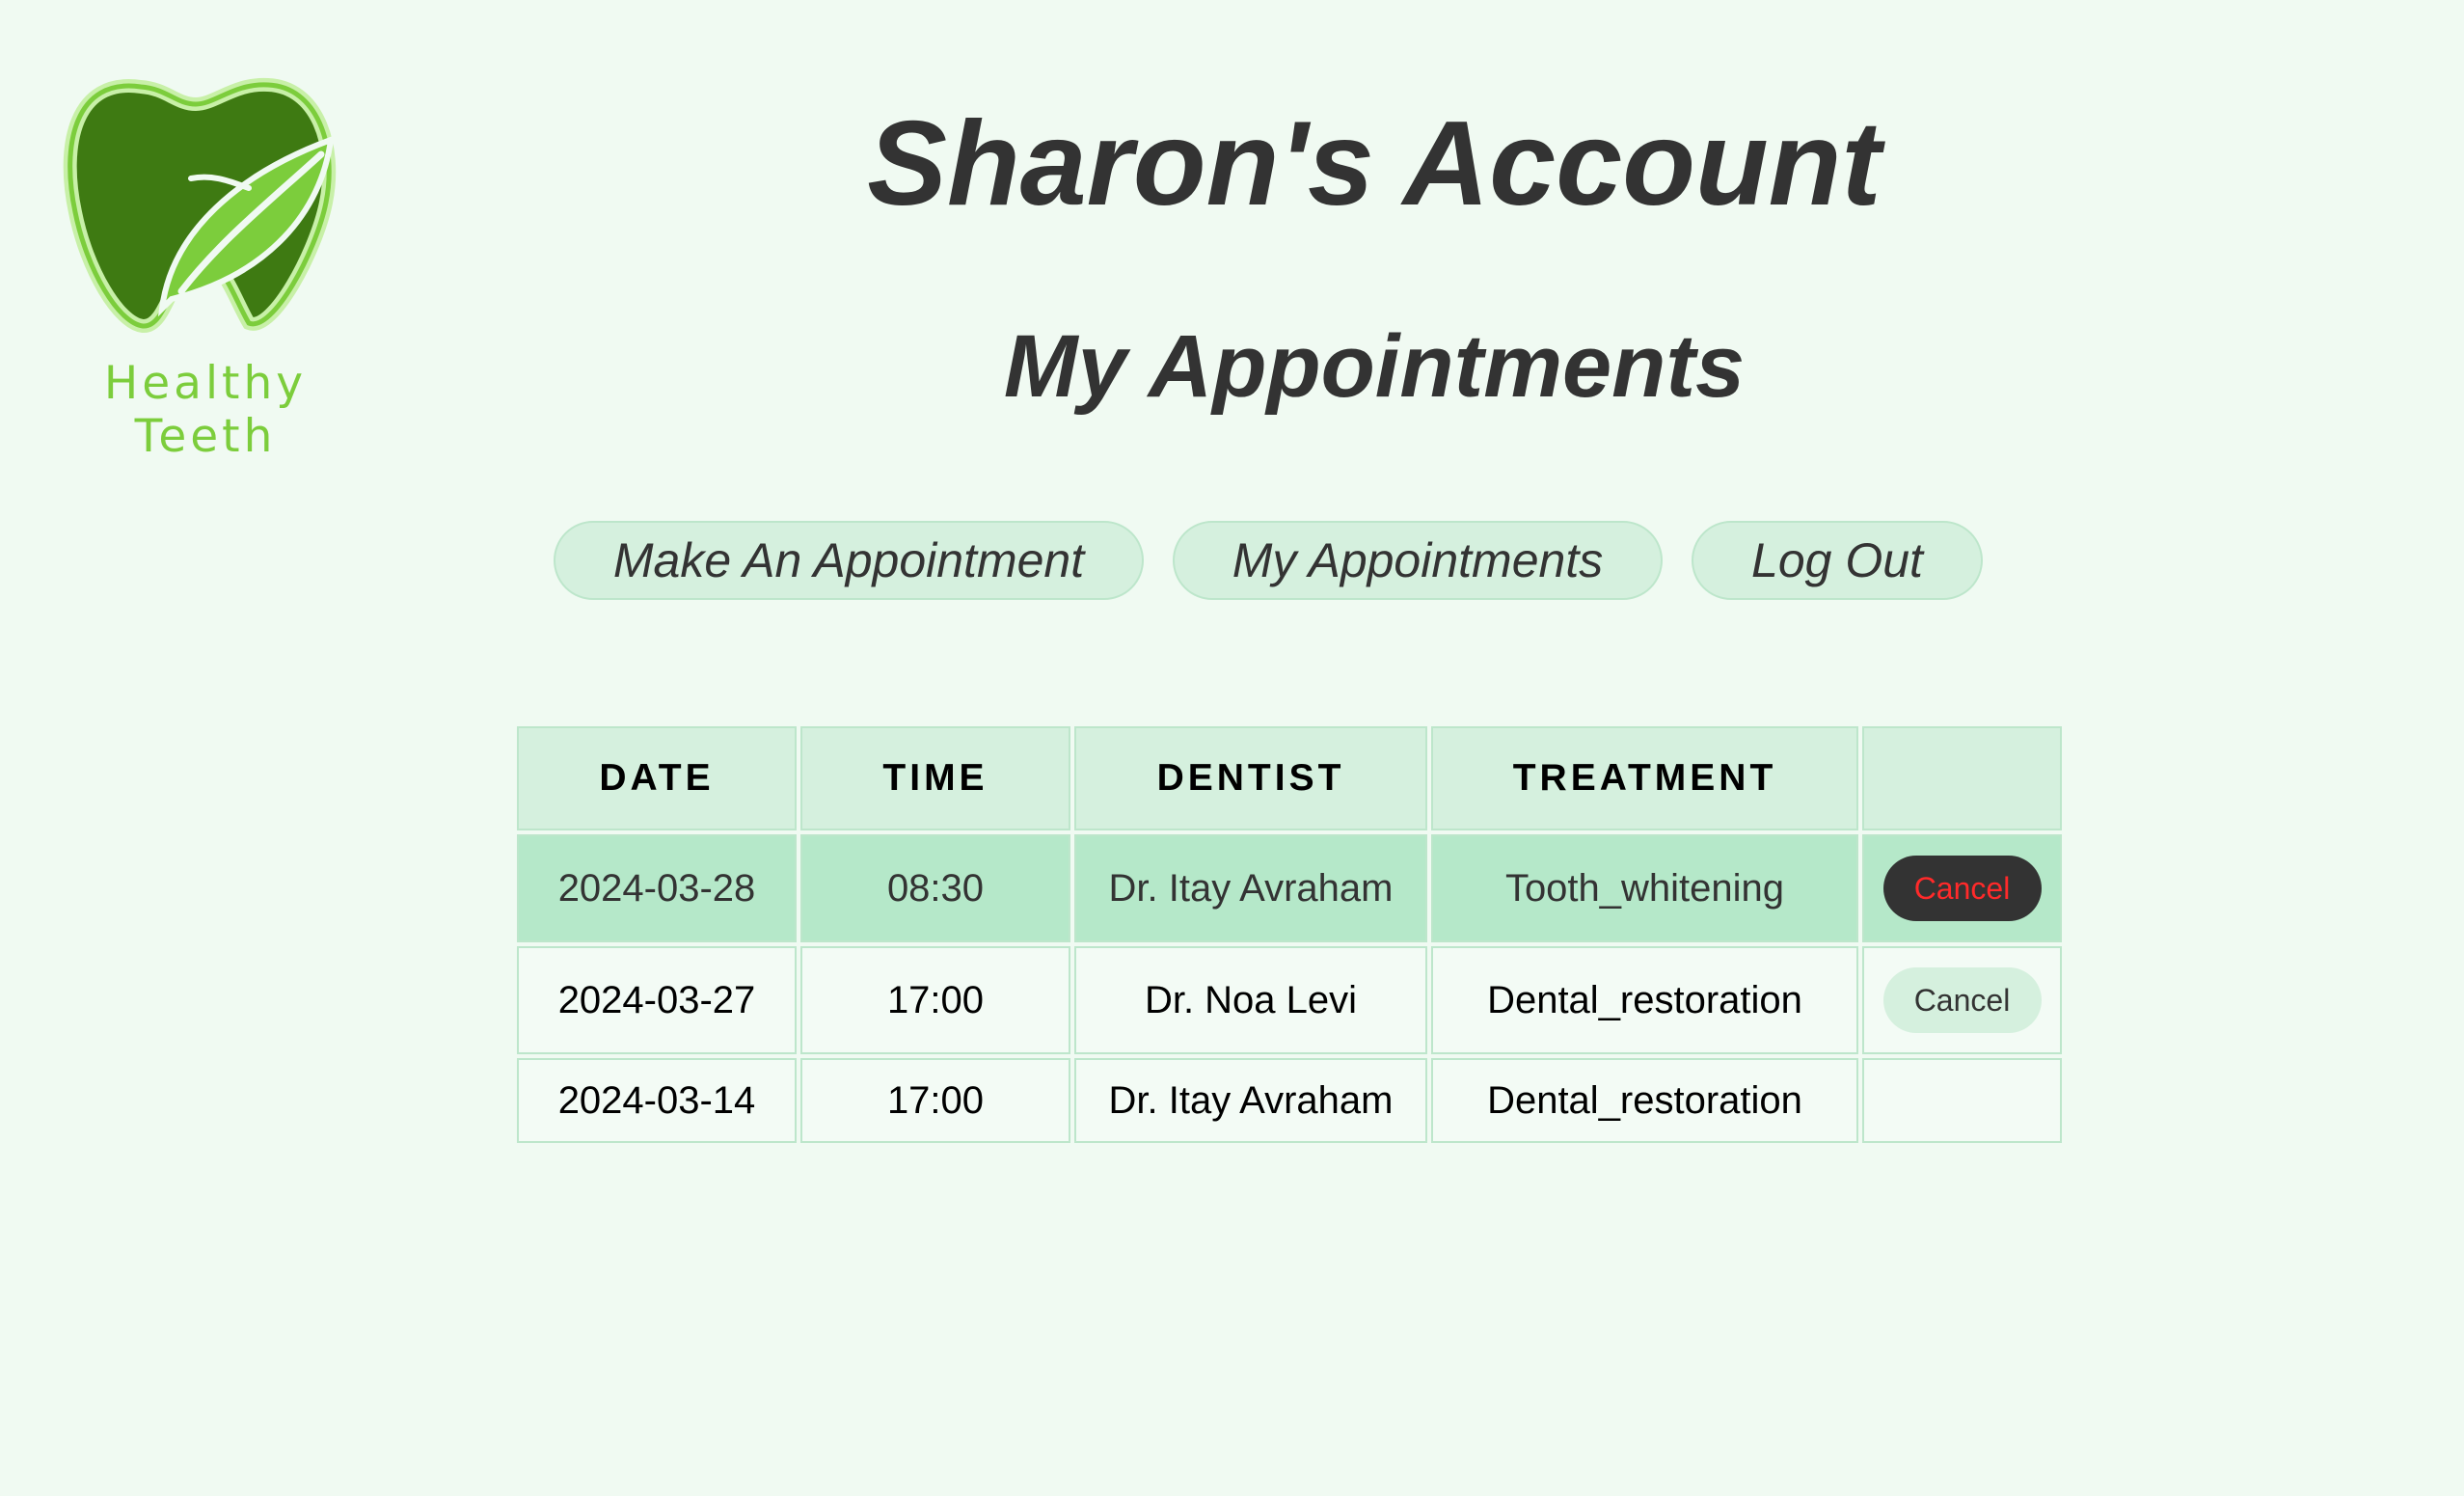 The width and height of the screenshot is (2464, 1496). Describe the element at coordinates (657, 888) in the screenshot. I see `cell-date: 2024-03-28` at that location.